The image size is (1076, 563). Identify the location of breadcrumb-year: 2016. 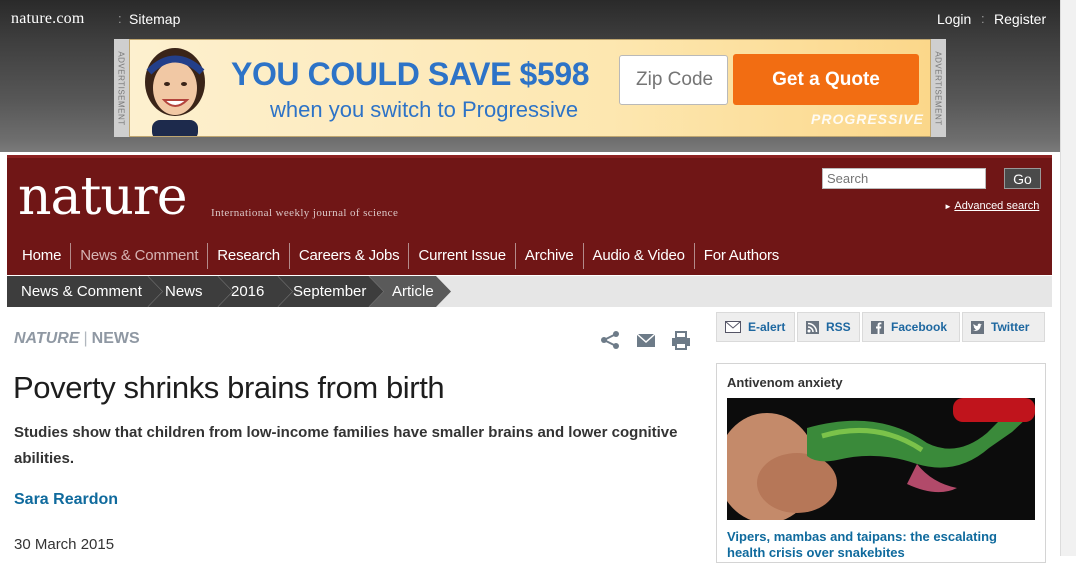
(247, 291).